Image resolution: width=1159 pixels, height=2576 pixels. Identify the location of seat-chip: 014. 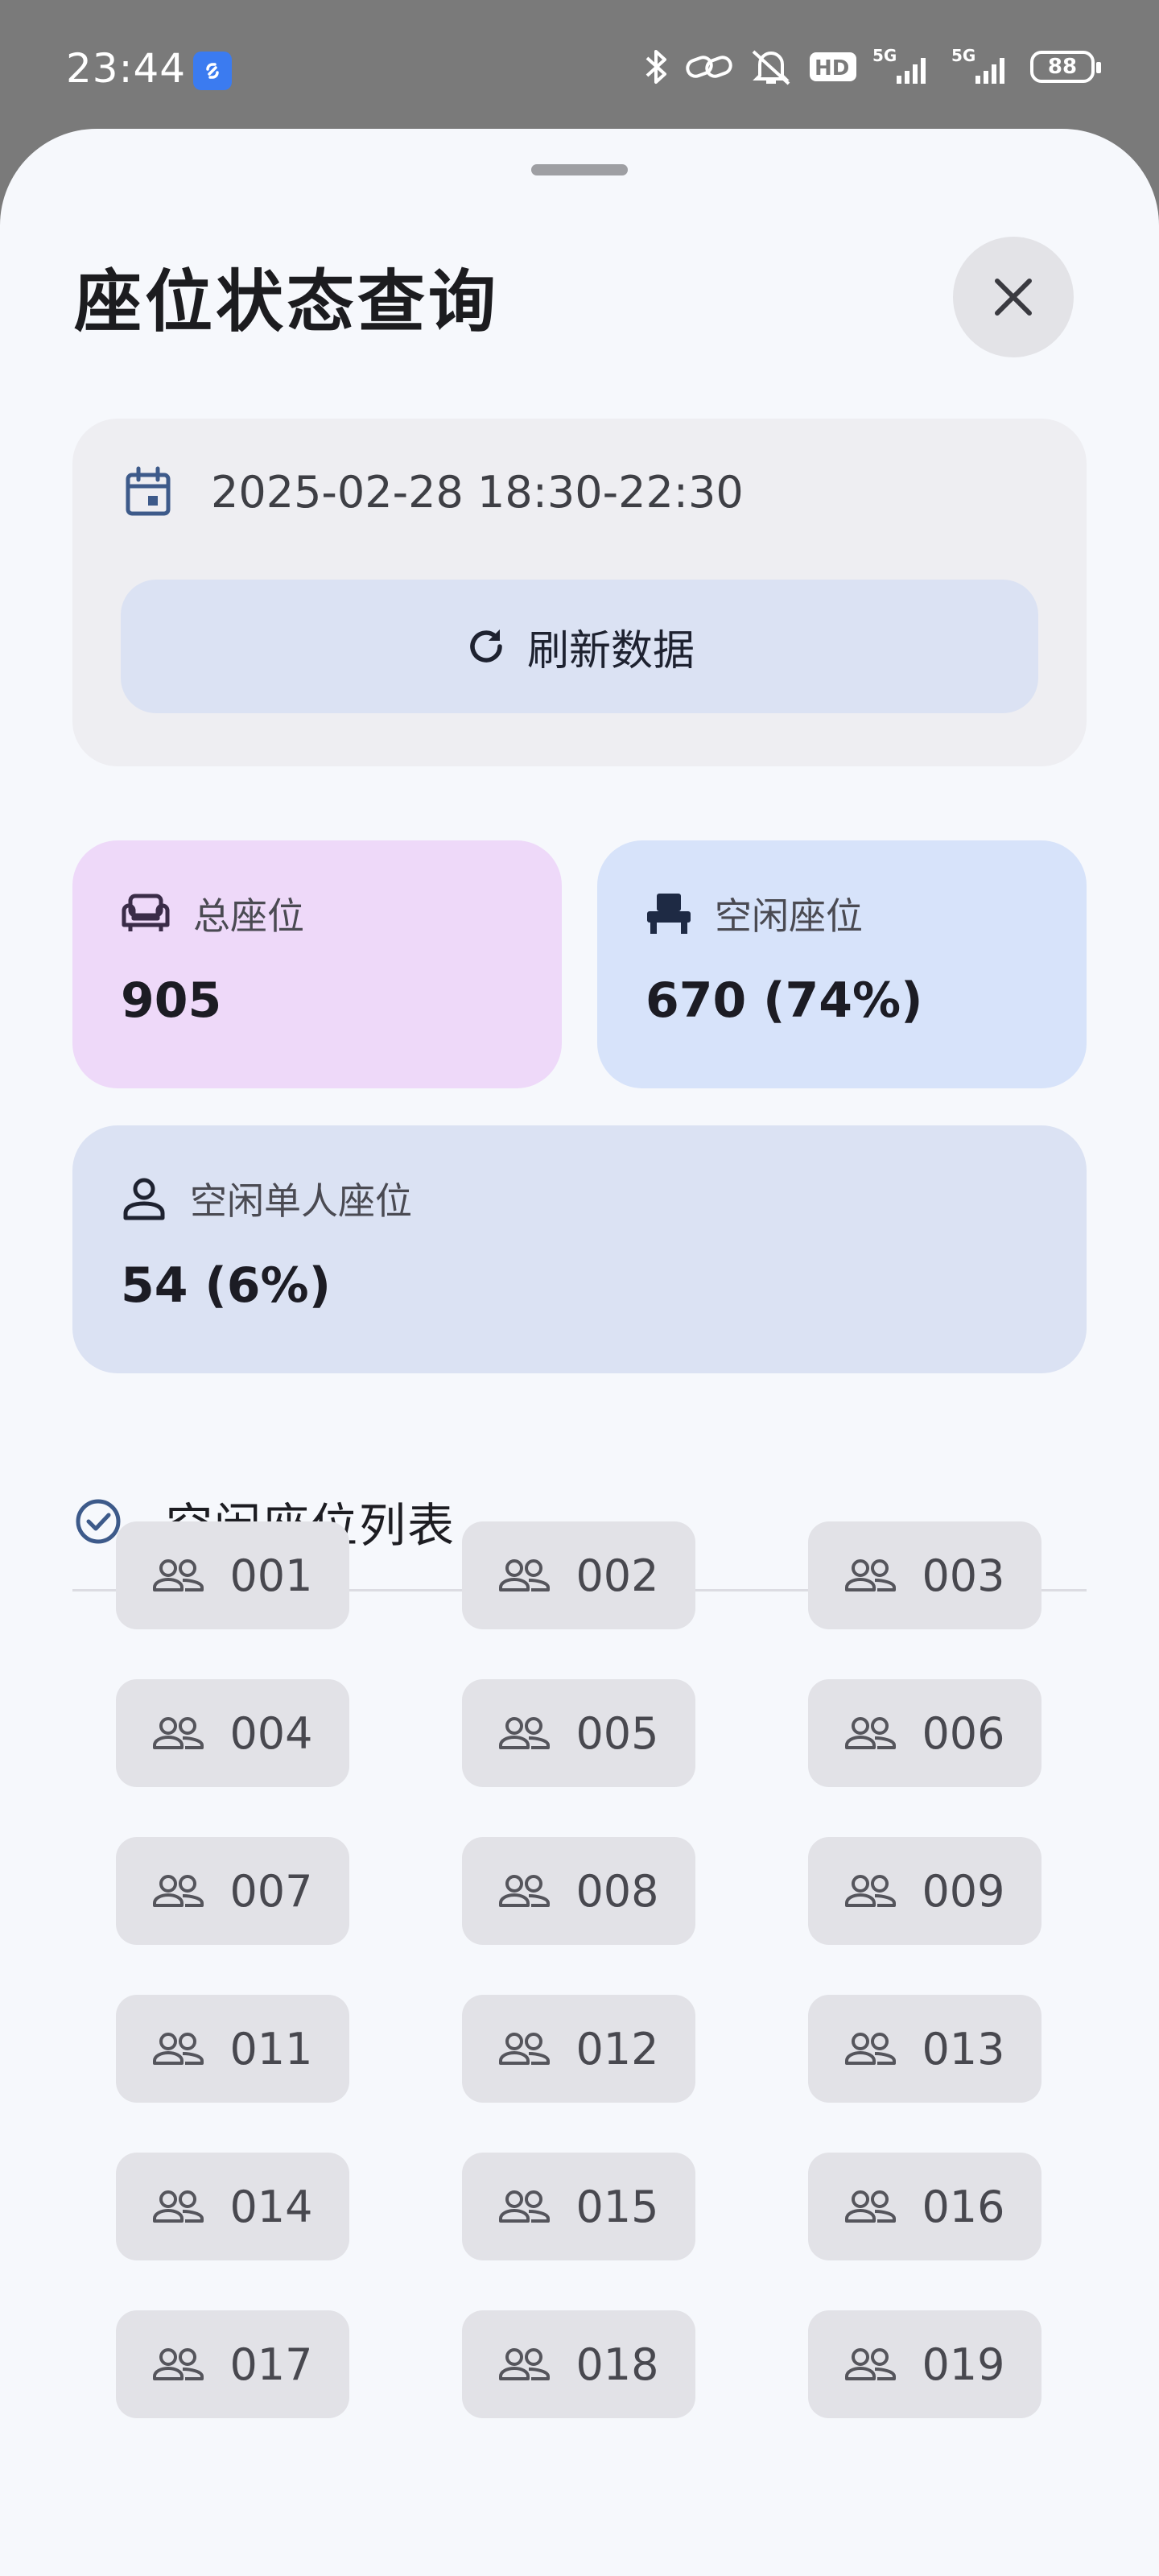
(232, 2206).